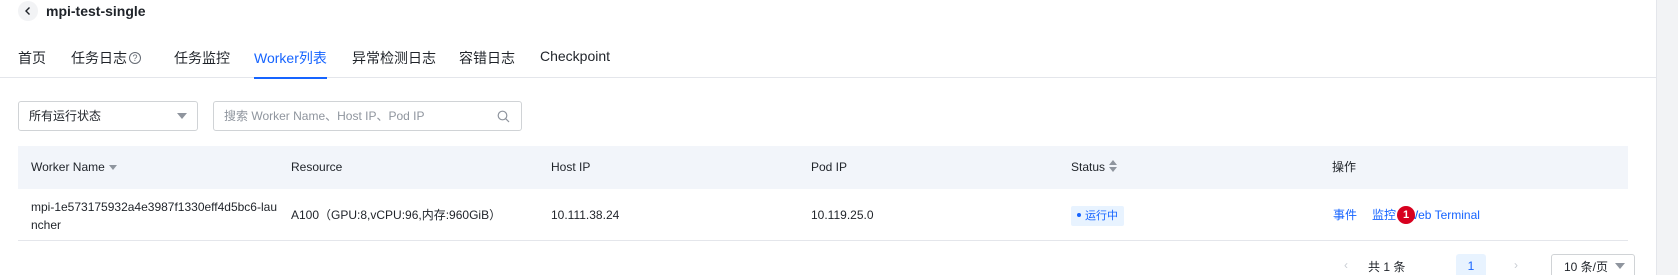 The image size is (1678, 275). I want to click on notification-badge: 1, so click(1406, 215).